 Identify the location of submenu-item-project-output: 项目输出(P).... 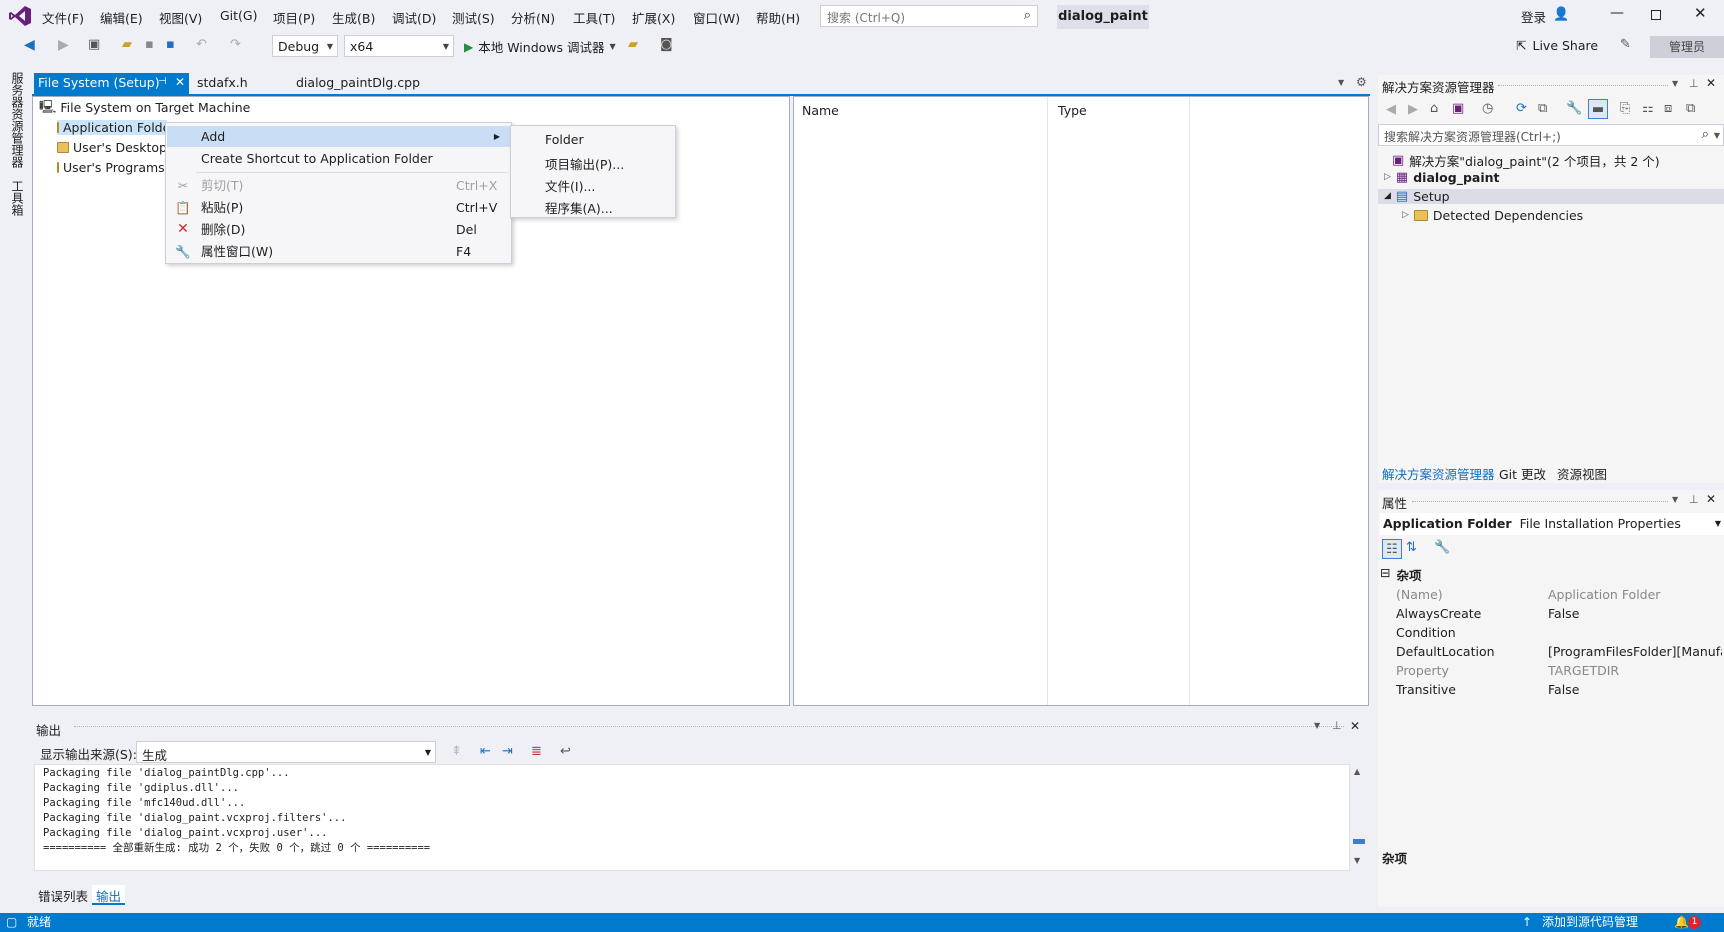
(584, 163).